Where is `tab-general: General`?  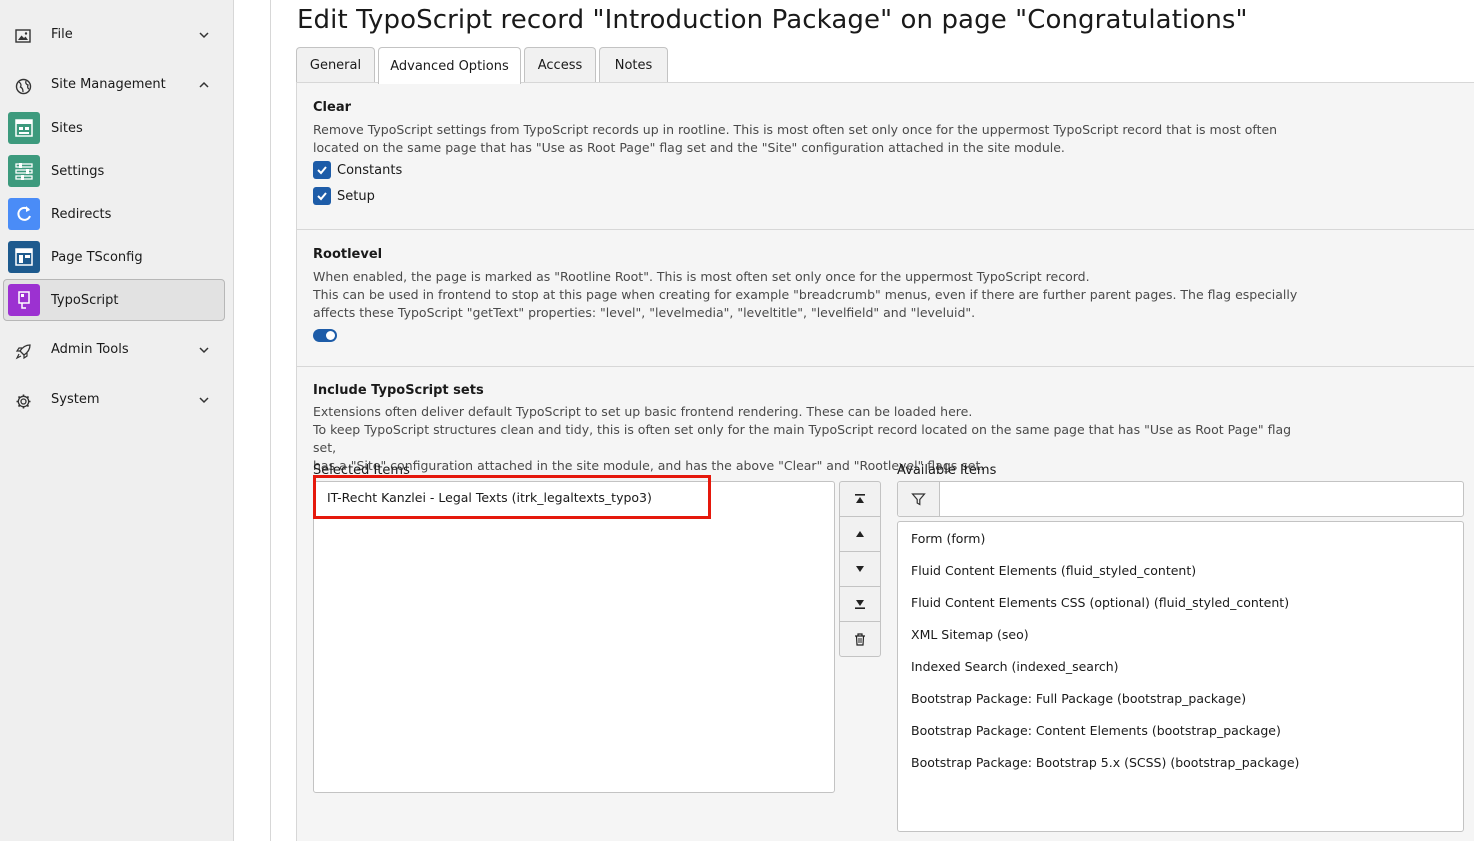
tab-general: General is located at coordinates (335, 65).